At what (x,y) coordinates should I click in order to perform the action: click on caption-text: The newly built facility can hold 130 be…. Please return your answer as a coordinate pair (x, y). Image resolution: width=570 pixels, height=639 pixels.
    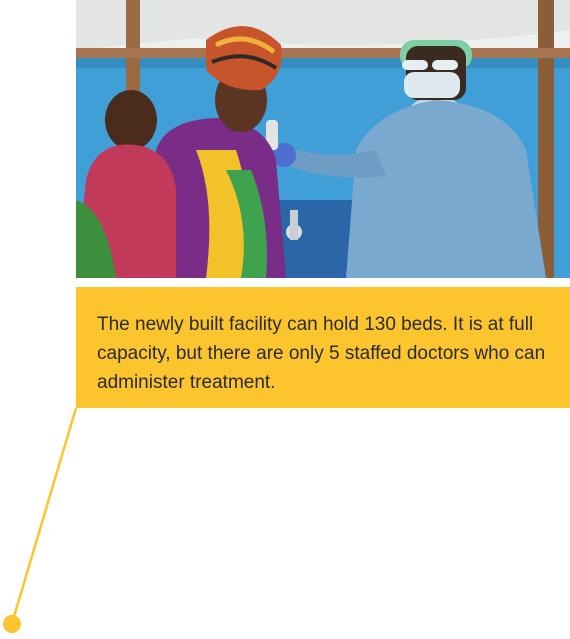
    Looking at the image, I should click on (321, 353).